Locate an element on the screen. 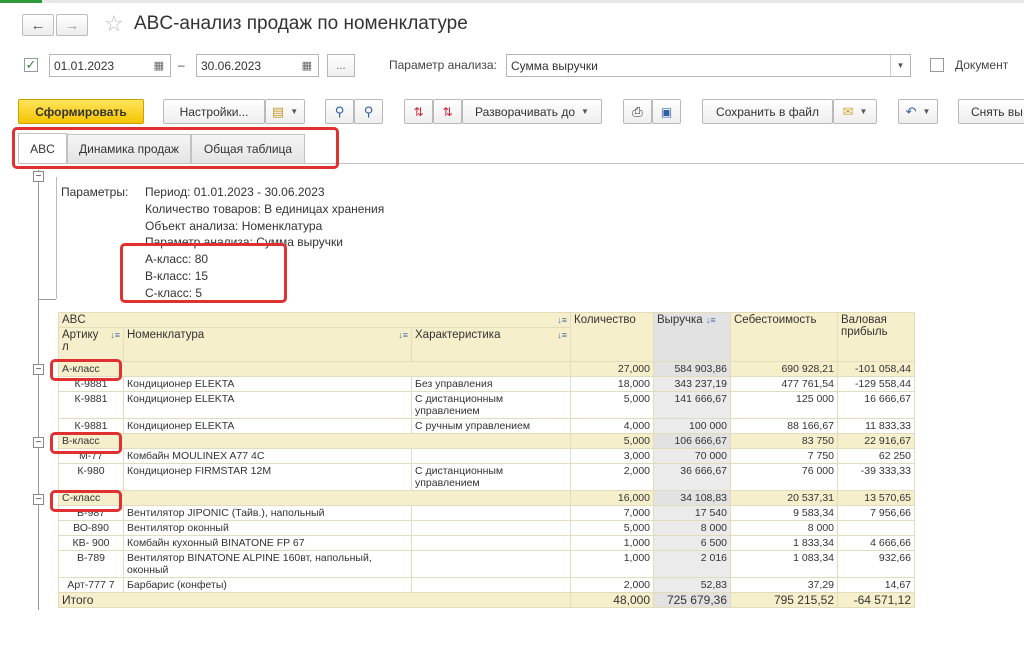 This screenshot has height=654, width=1024. param-object: Объект анализа: Номенклатура is located at coordinates (234, 226).